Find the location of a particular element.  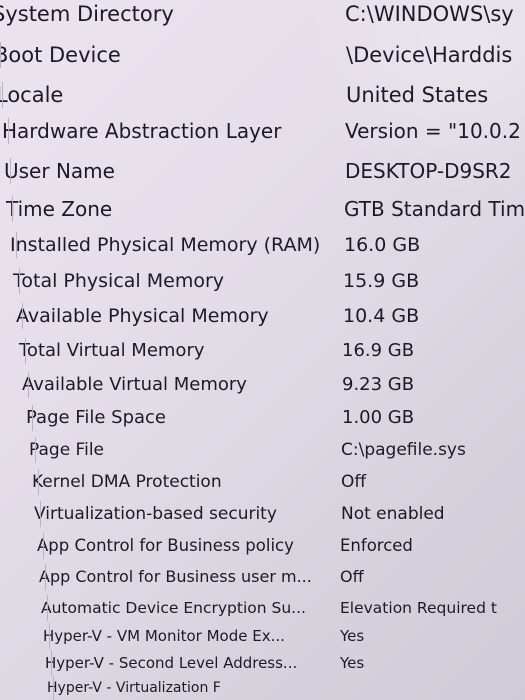

summary-row: Available Physical Memory 10.4 GB is located at coordinates (262, 316).